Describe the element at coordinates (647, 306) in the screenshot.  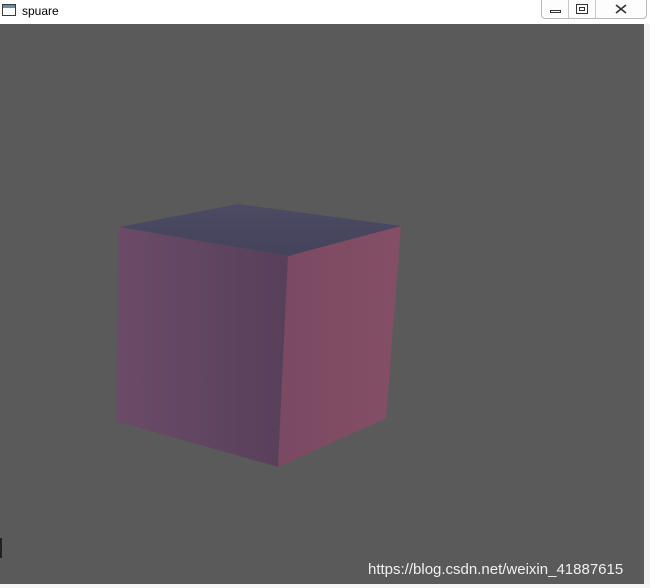
I see `window-right-border` at that location.